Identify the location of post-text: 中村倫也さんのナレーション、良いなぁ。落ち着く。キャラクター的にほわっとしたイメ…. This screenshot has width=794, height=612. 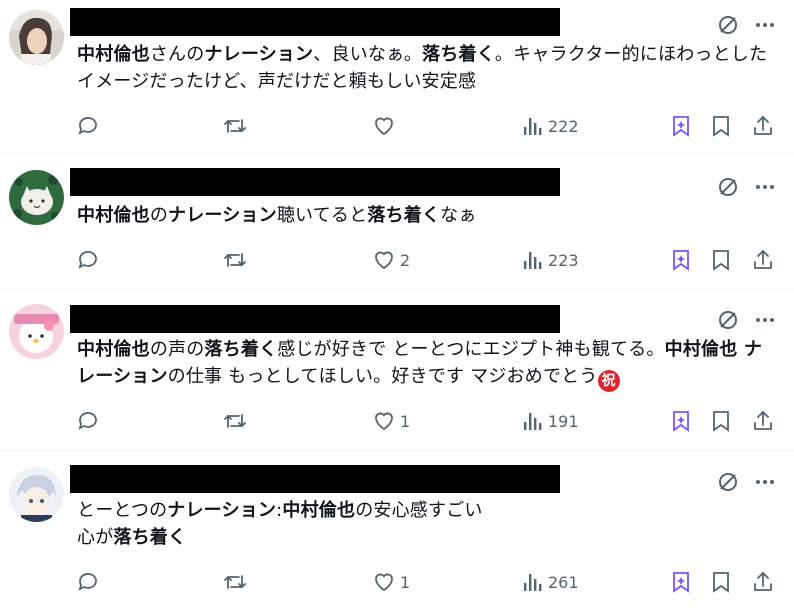
(427, 68).